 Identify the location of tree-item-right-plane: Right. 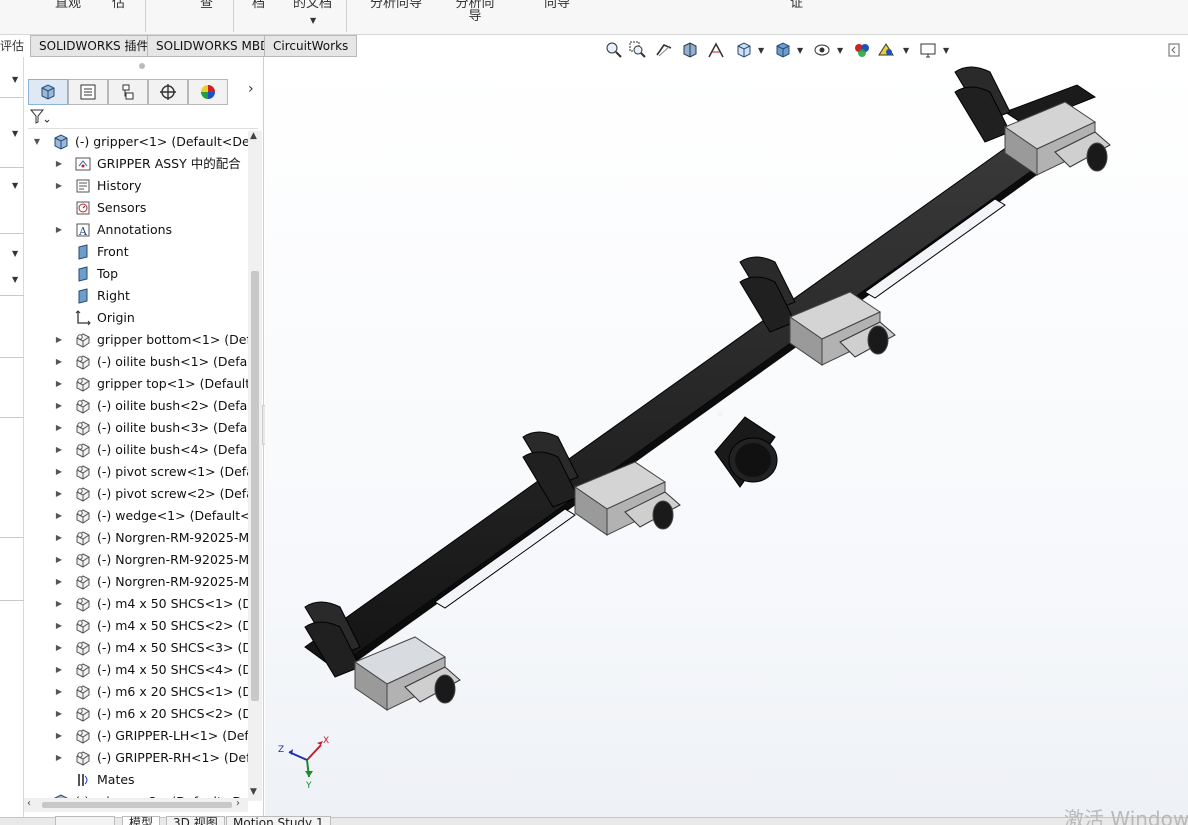
(136, 296).